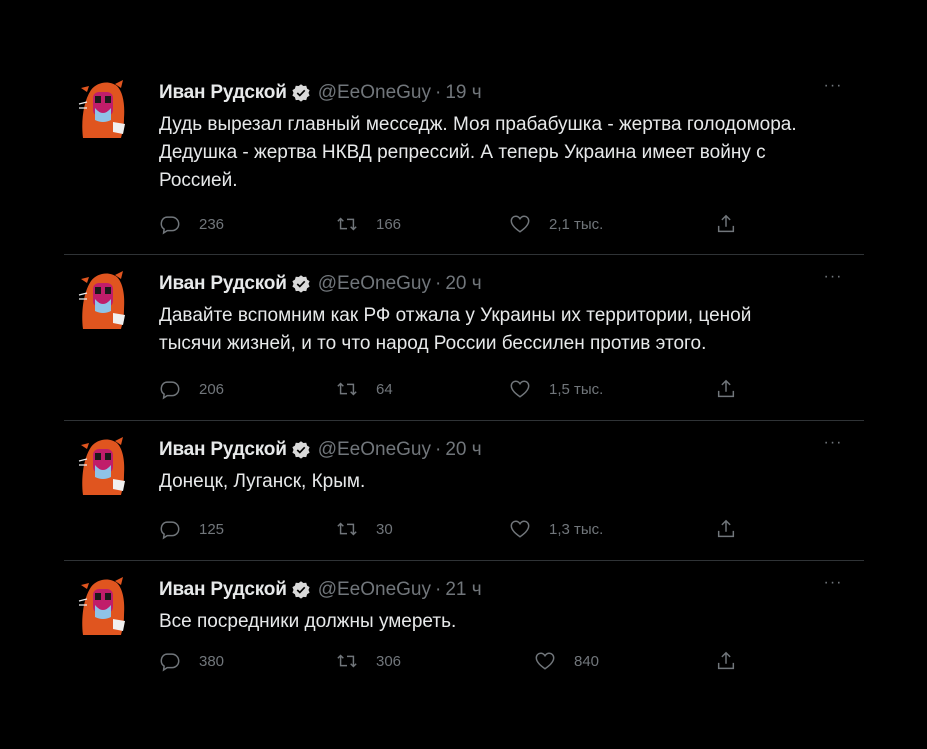 Image resolution: width=927 pixels, height=749 pixels. I want to click on tweet-text: Донецк, Луганск, Крым., so click(262, 481).